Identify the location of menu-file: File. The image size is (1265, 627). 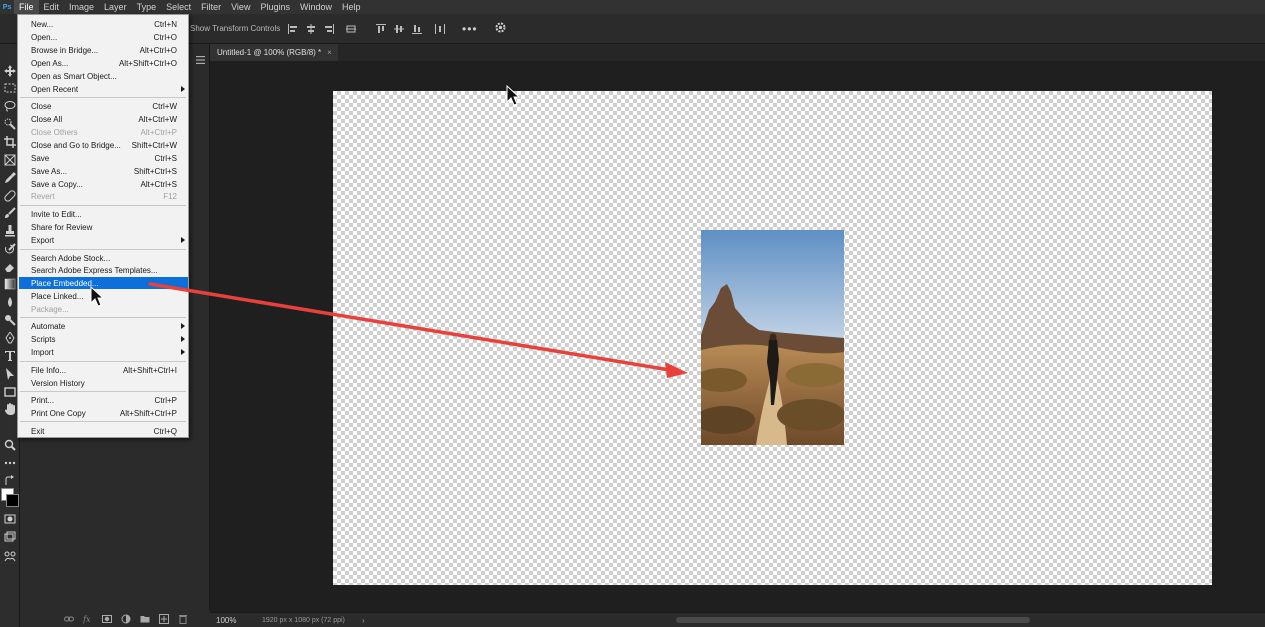
(26, 7).